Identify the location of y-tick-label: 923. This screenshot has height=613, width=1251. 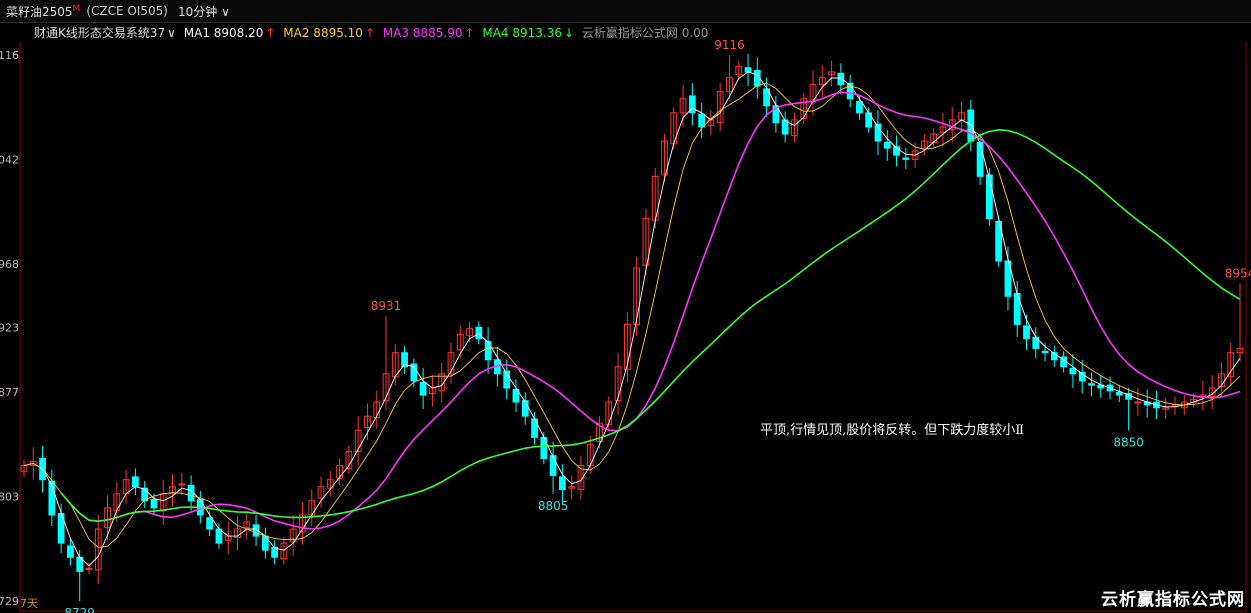
(9, 327).